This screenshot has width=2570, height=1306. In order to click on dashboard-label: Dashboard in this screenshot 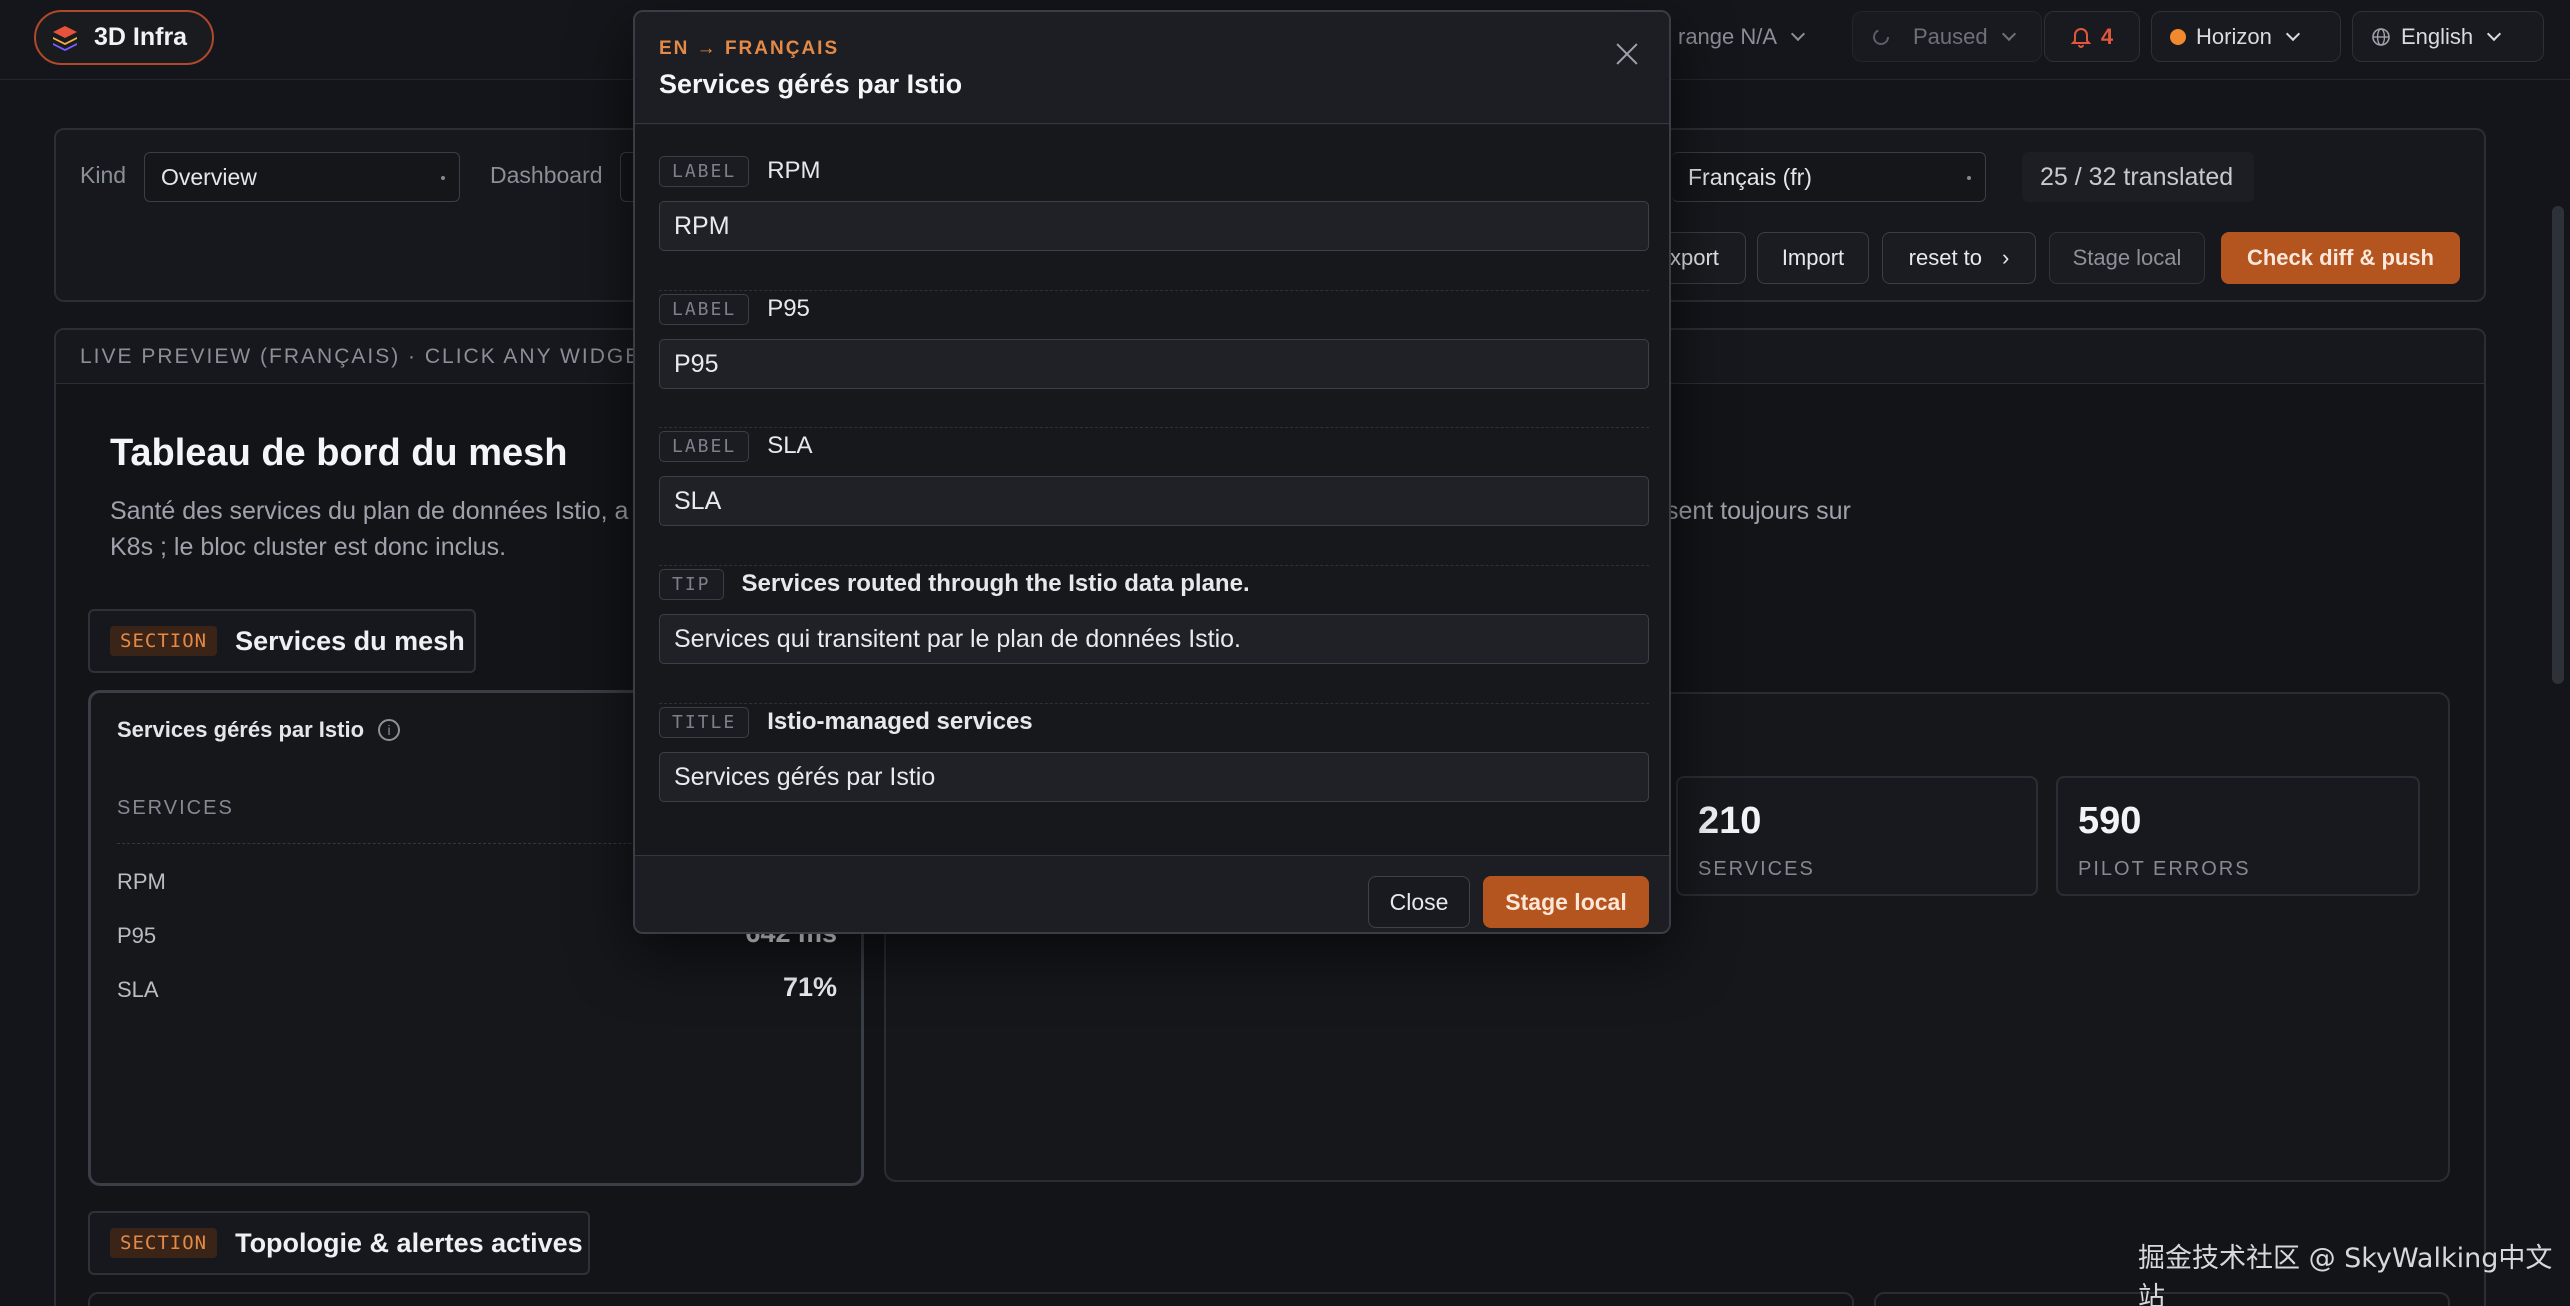, I will do `click(546, 175)`.